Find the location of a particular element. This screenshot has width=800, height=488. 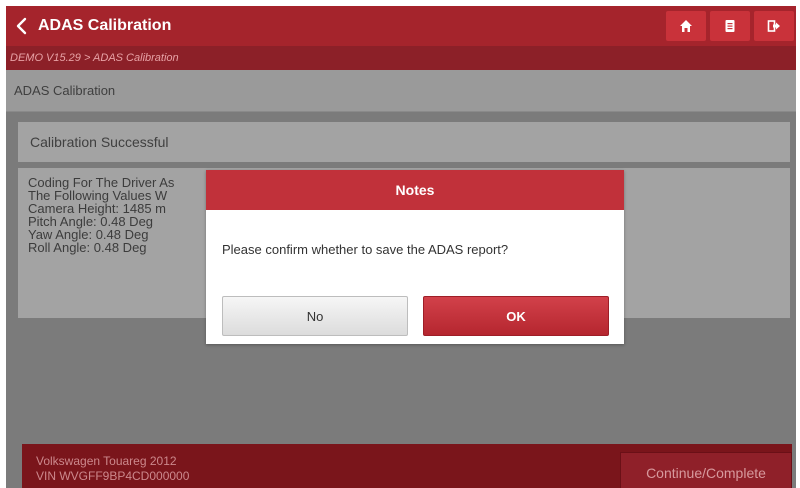

document-icon is located at coordinates (730, 26).